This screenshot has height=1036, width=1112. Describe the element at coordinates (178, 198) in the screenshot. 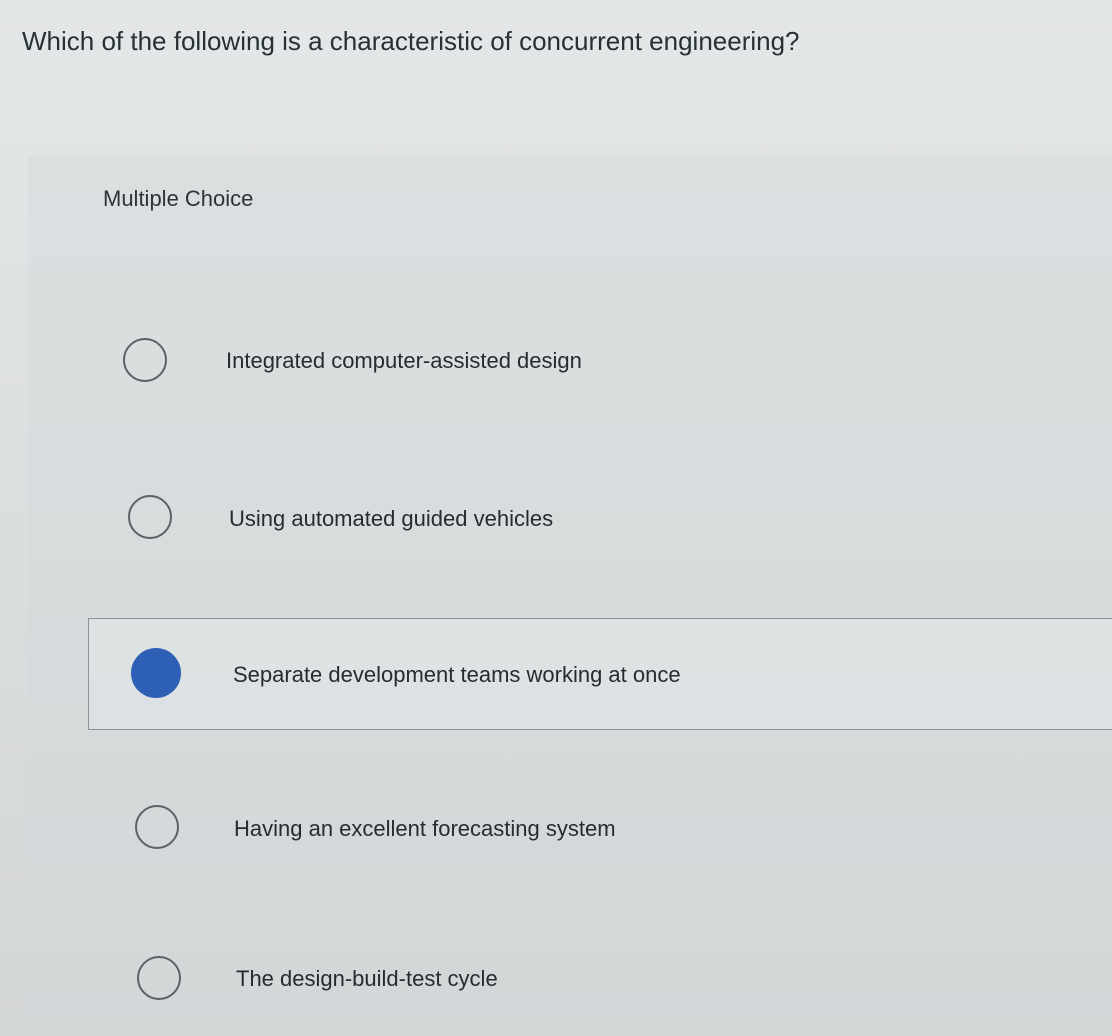

I see `choice-type-label: Multiple Choice` at that location.